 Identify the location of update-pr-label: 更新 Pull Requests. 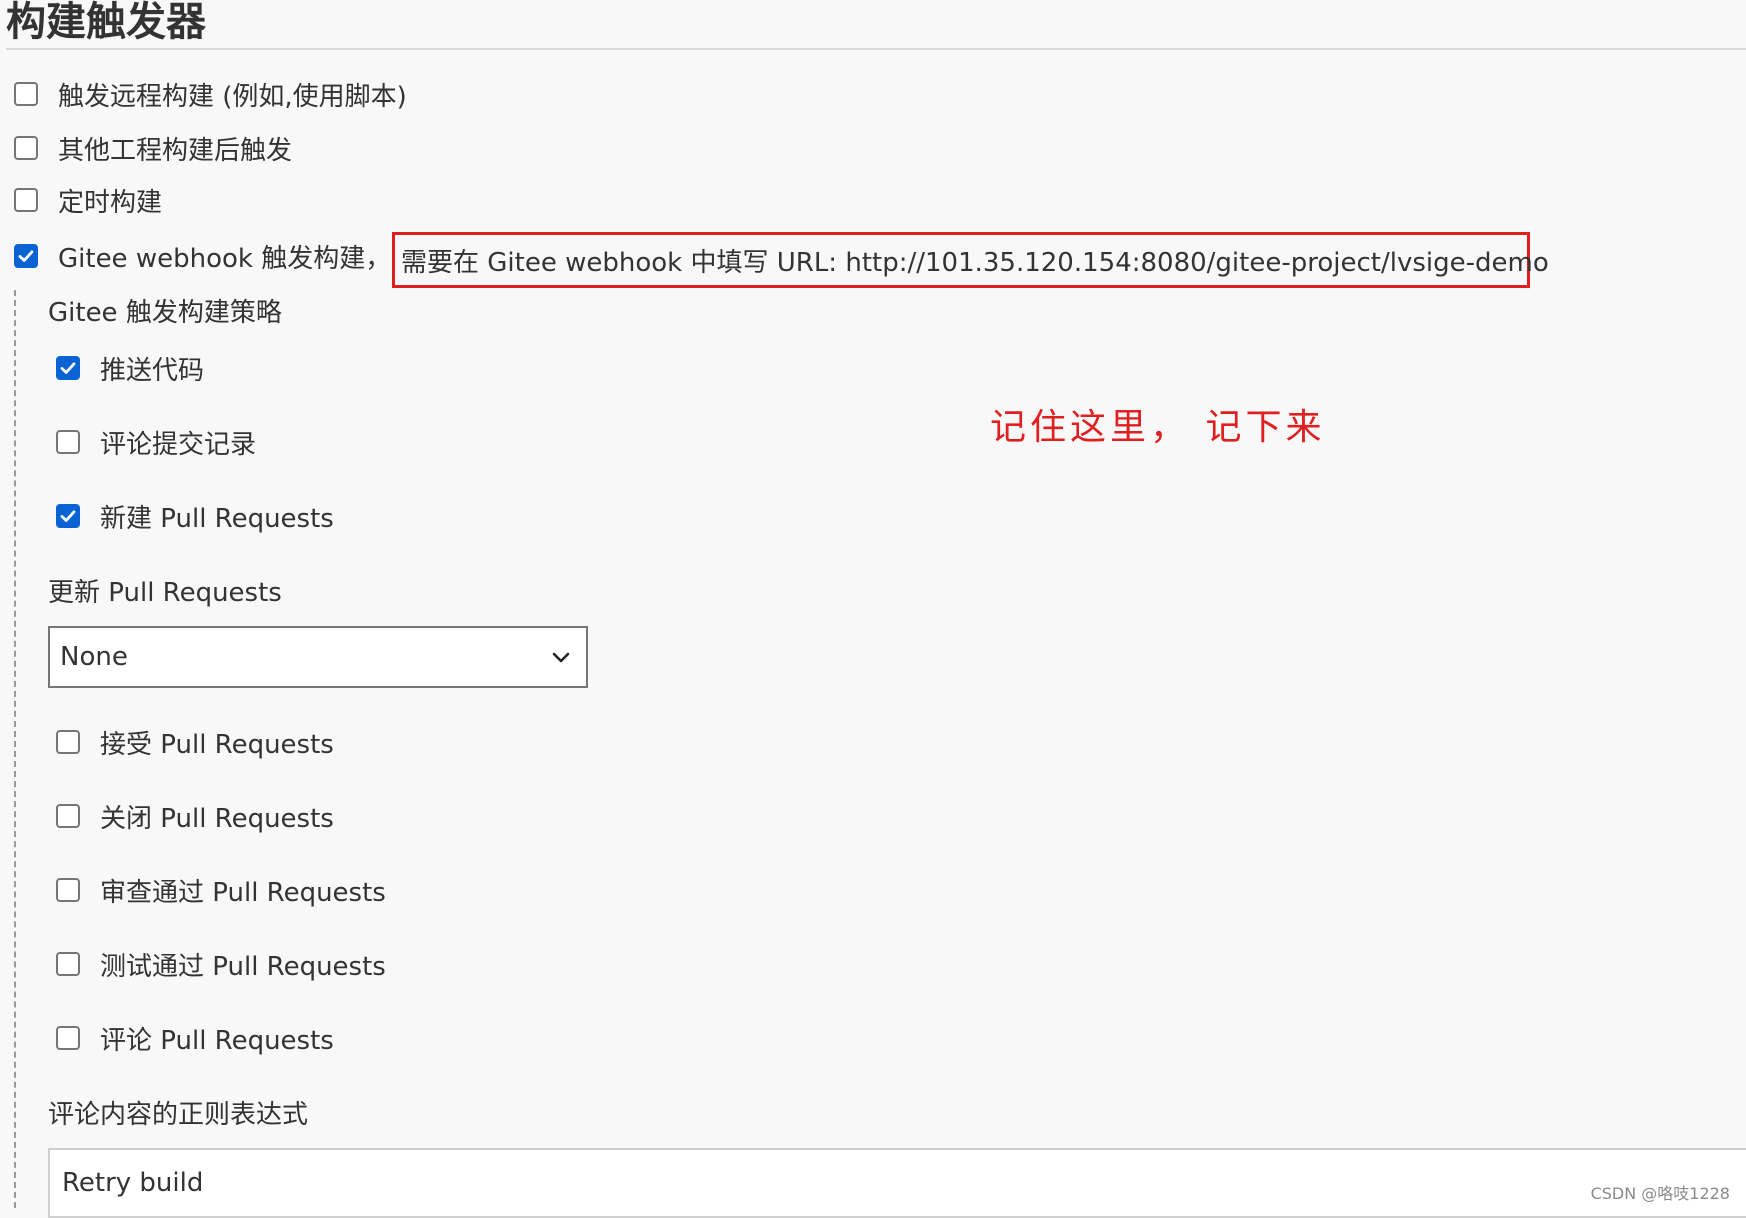
(165, 593).